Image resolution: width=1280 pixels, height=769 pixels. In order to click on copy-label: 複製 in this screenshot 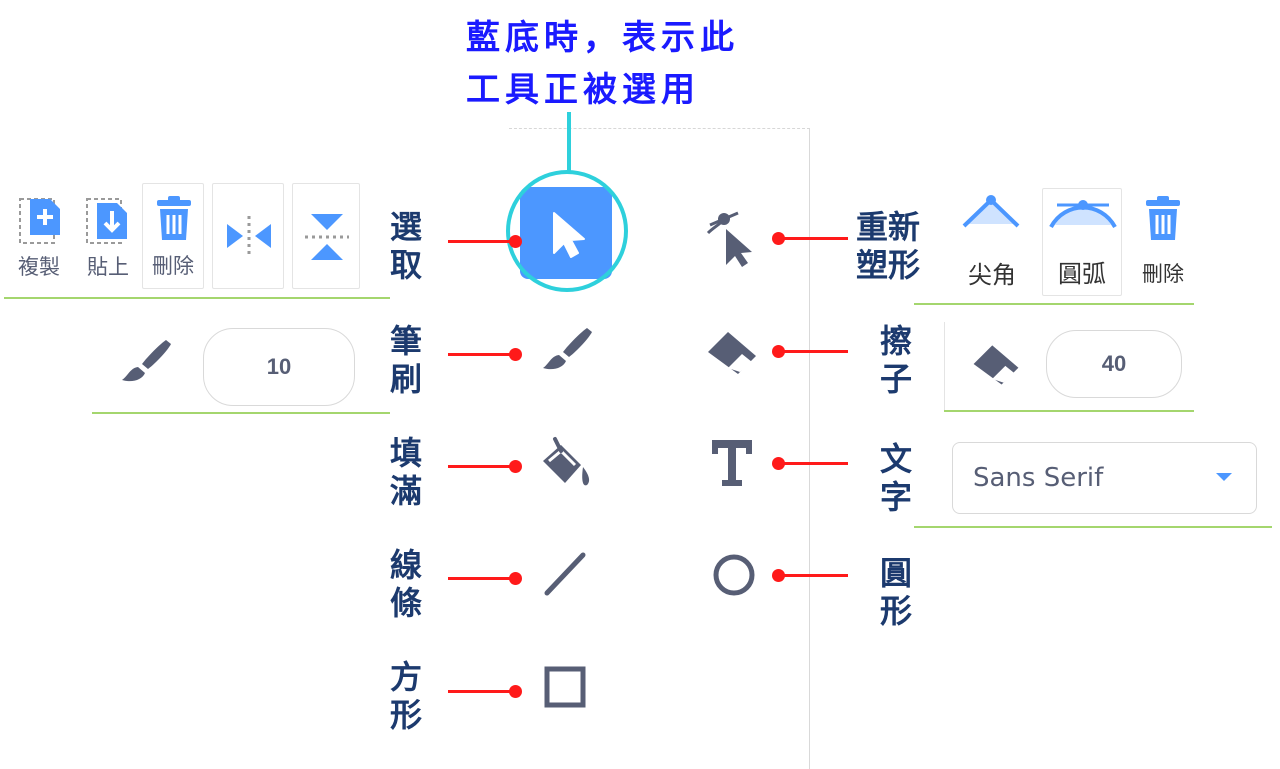, I will do `click(39, 267)`.